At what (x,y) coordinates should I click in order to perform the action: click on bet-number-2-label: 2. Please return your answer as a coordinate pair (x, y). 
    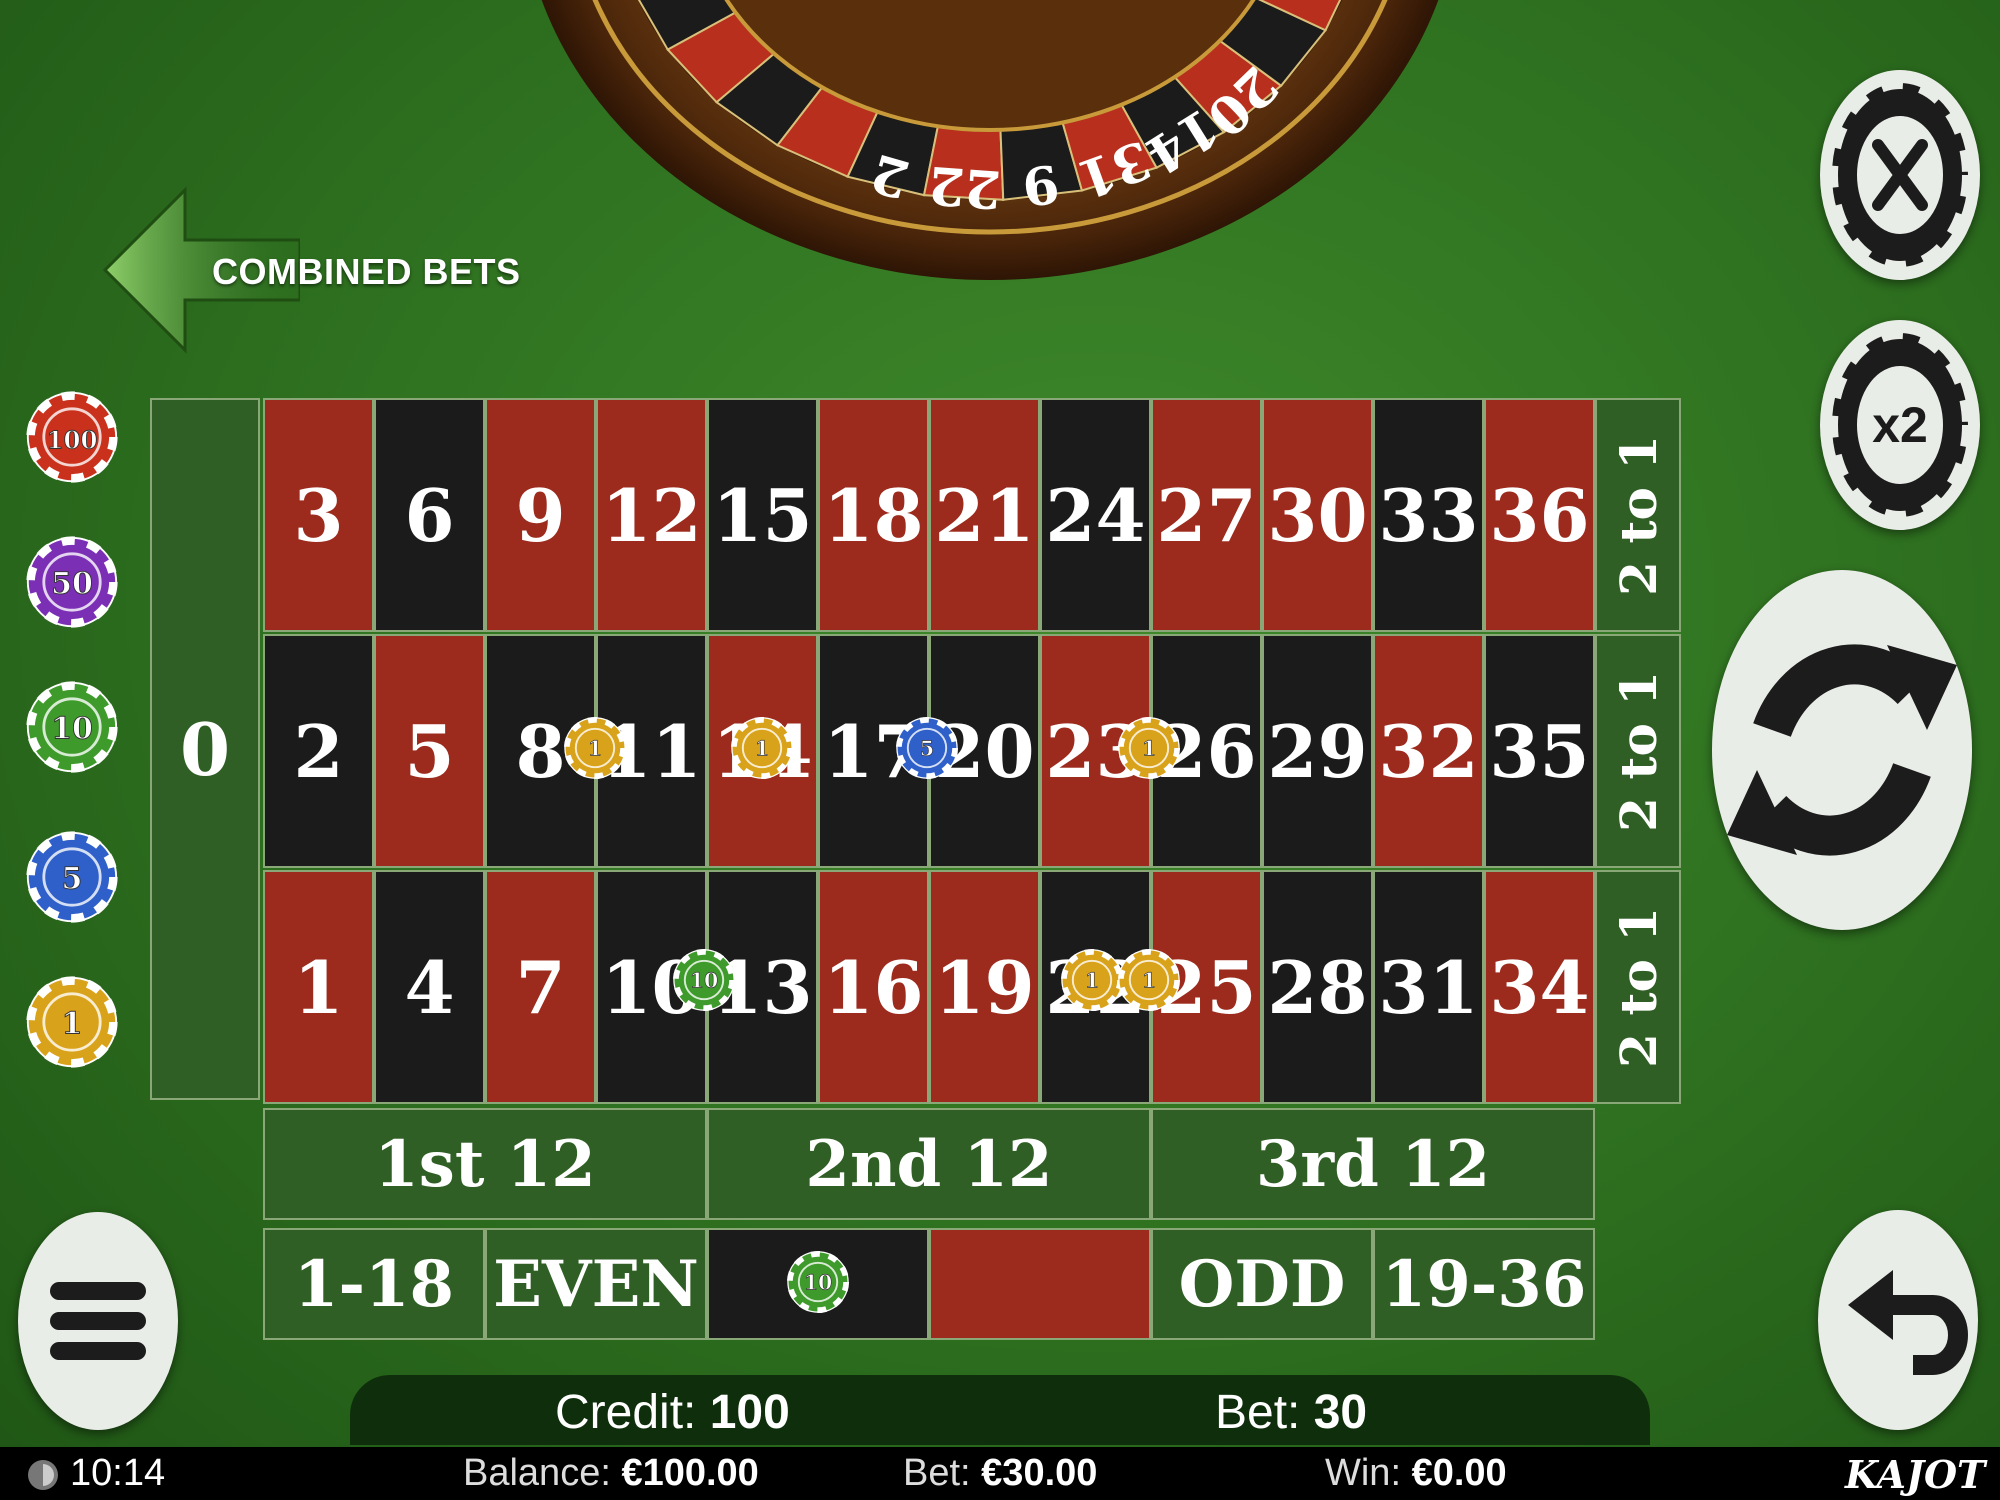
    Looking at the image, I should click on (318, 751).